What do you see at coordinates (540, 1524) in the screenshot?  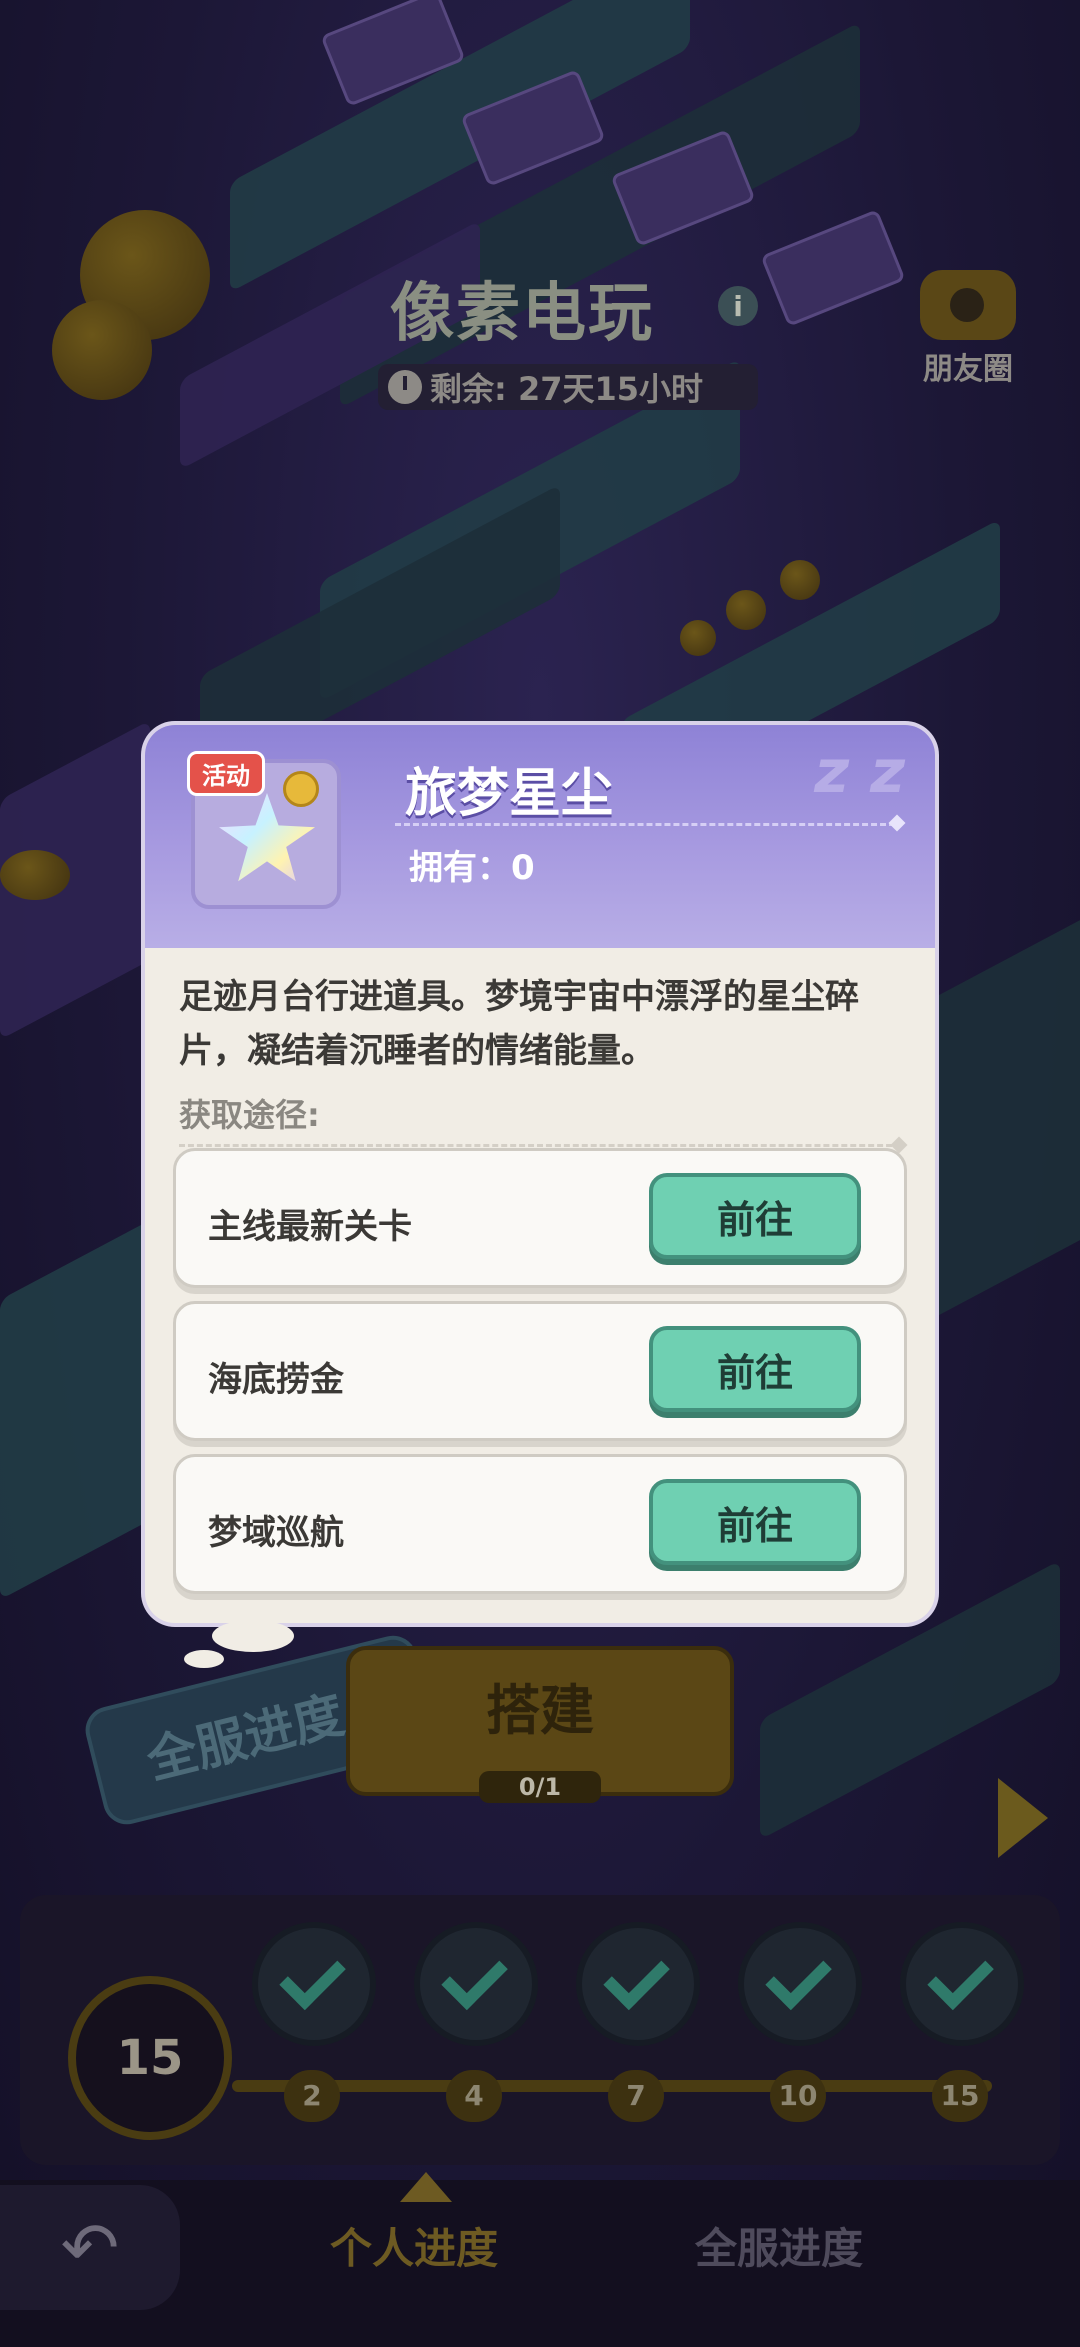 I see `source-item: 梦域巡航 前往` at bounding box center [540, 1524].